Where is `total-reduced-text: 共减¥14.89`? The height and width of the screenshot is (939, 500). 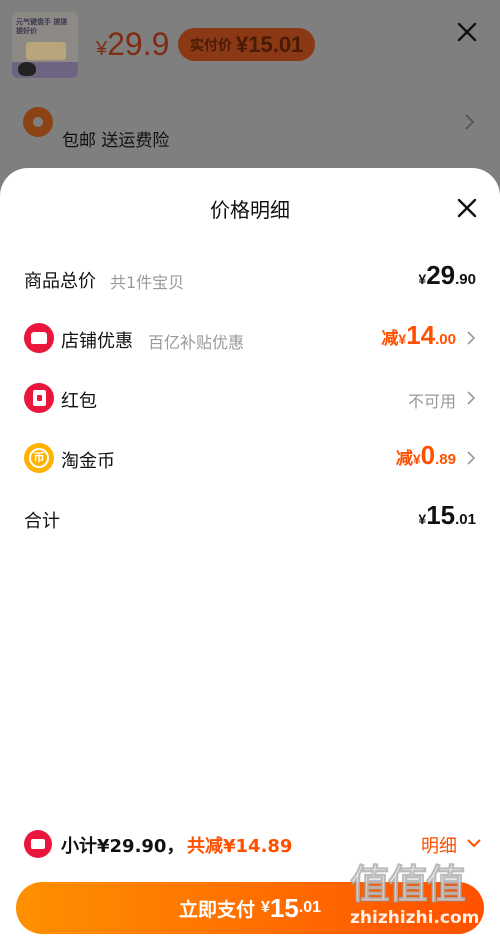 total-reduced-text: 共减¥14.89 is located at coordinates (240, 846).